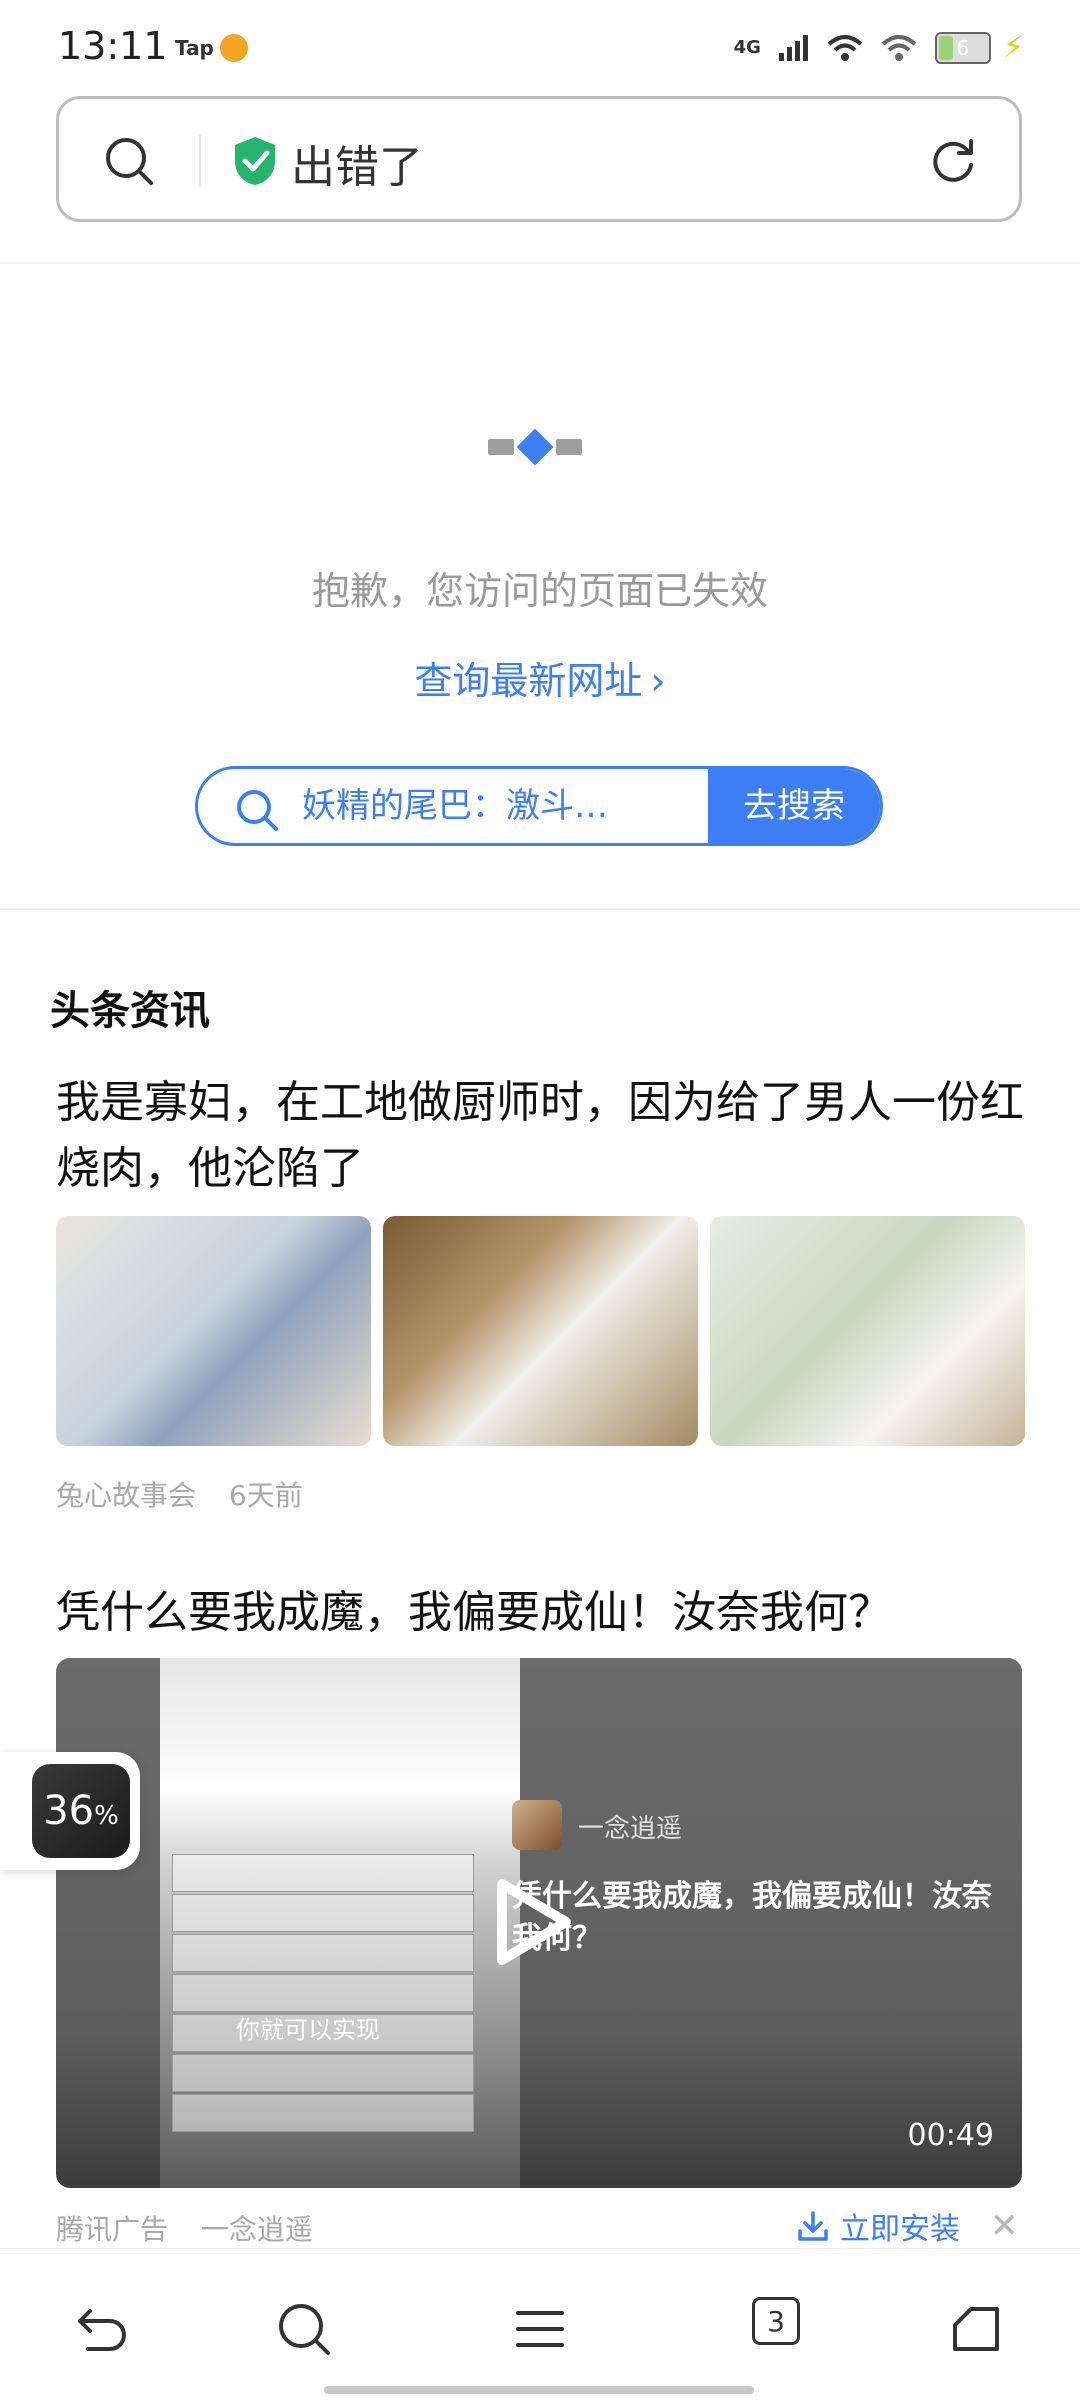 Image resolution: width=1080 pixels, height=2401 pixels. I want to click on install-label: 立即安装, so click(900, 2226).